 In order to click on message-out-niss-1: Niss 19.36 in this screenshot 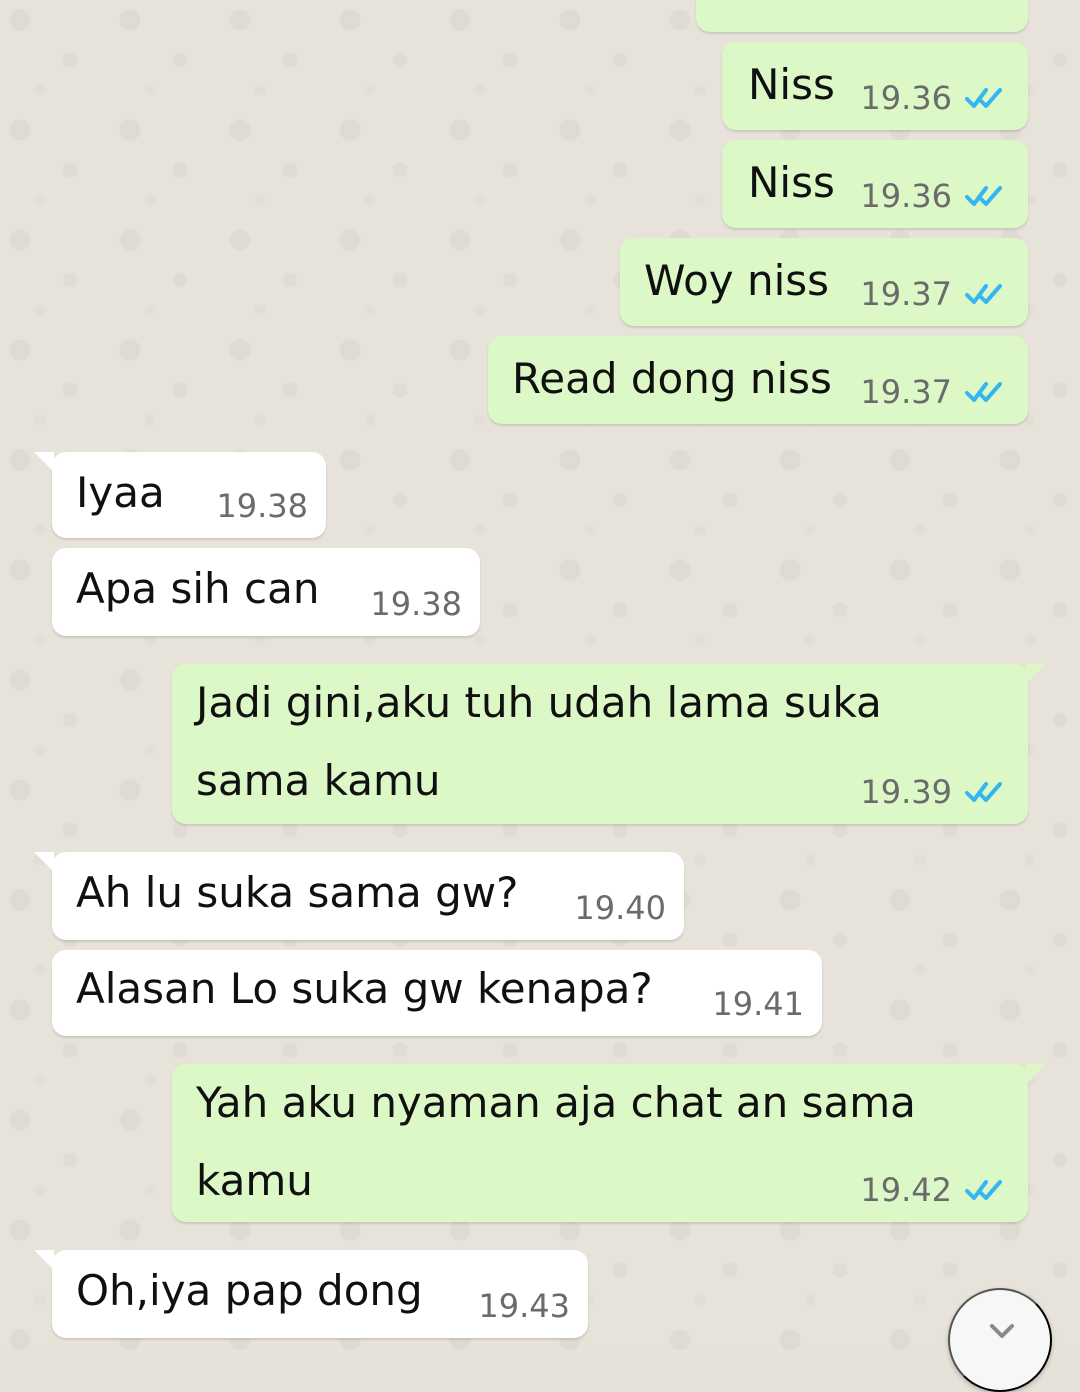, I will do `click(875, 86)`.